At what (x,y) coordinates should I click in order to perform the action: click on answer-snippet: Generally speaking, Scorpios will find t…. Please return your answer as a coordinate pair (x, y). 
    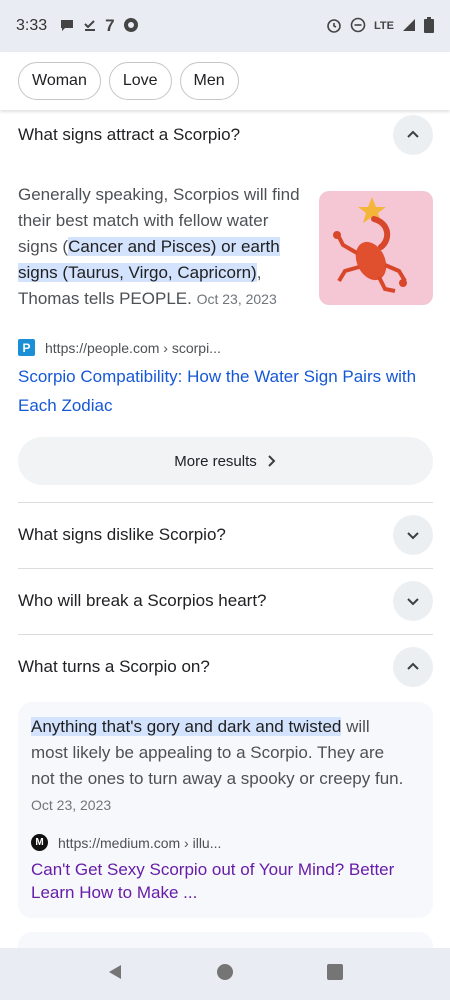
    Looking at the image, I should click on (164, 247).